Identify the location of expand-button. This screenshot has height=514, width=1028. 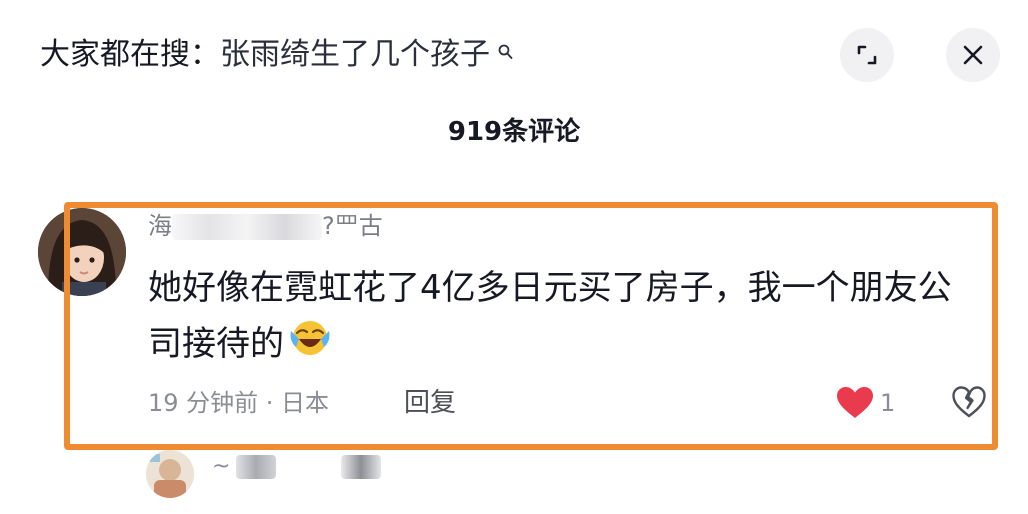
(867, 55).